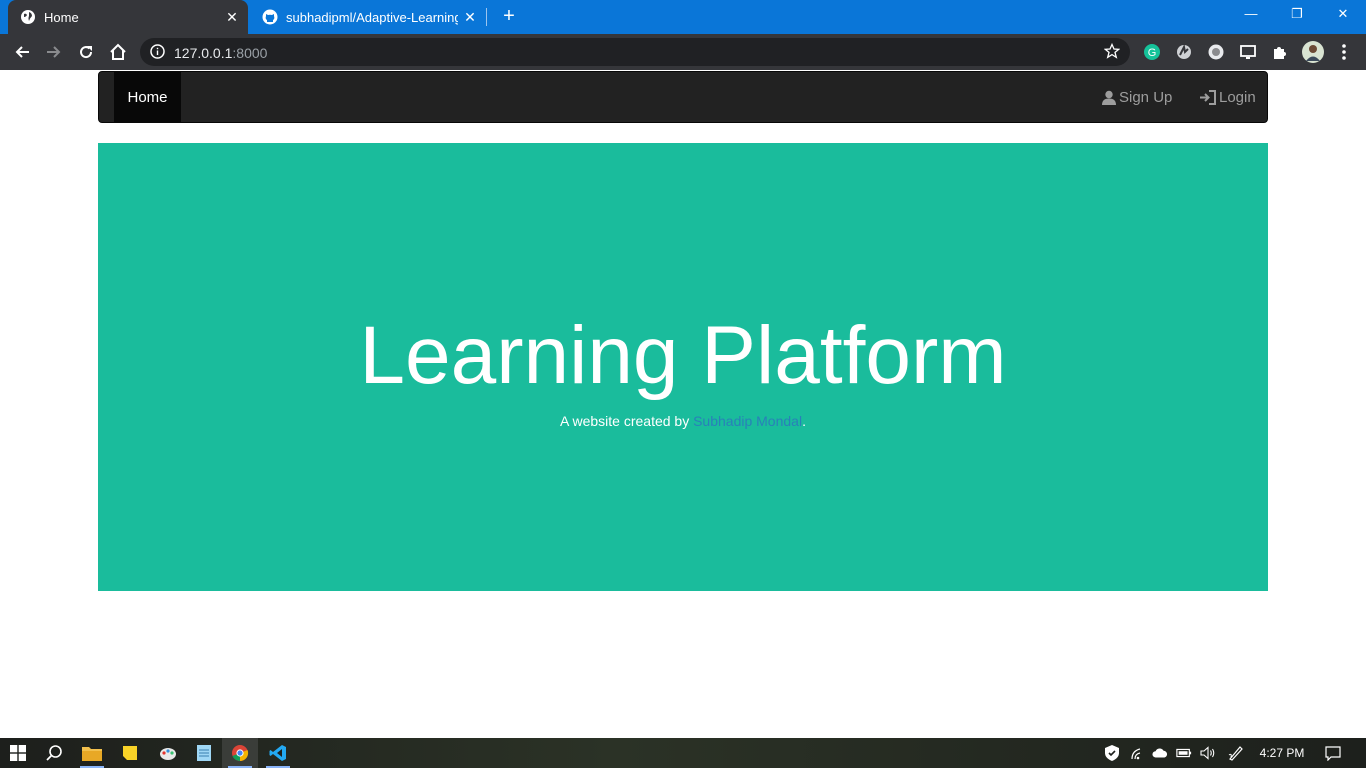  Describe the element at coordinates (1184, 52) in the screenshot. I see `extension-icon` at that location.